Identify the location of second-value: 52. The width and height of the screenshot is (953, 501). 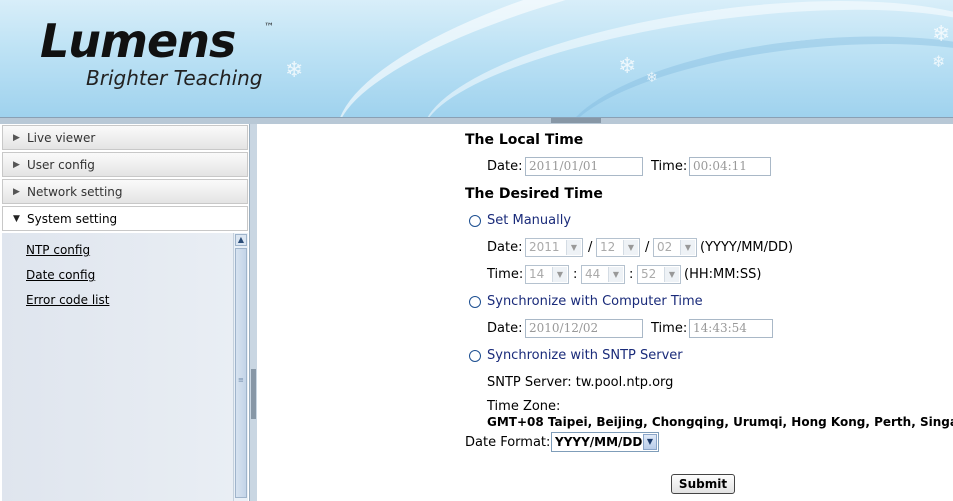
(649, 274).